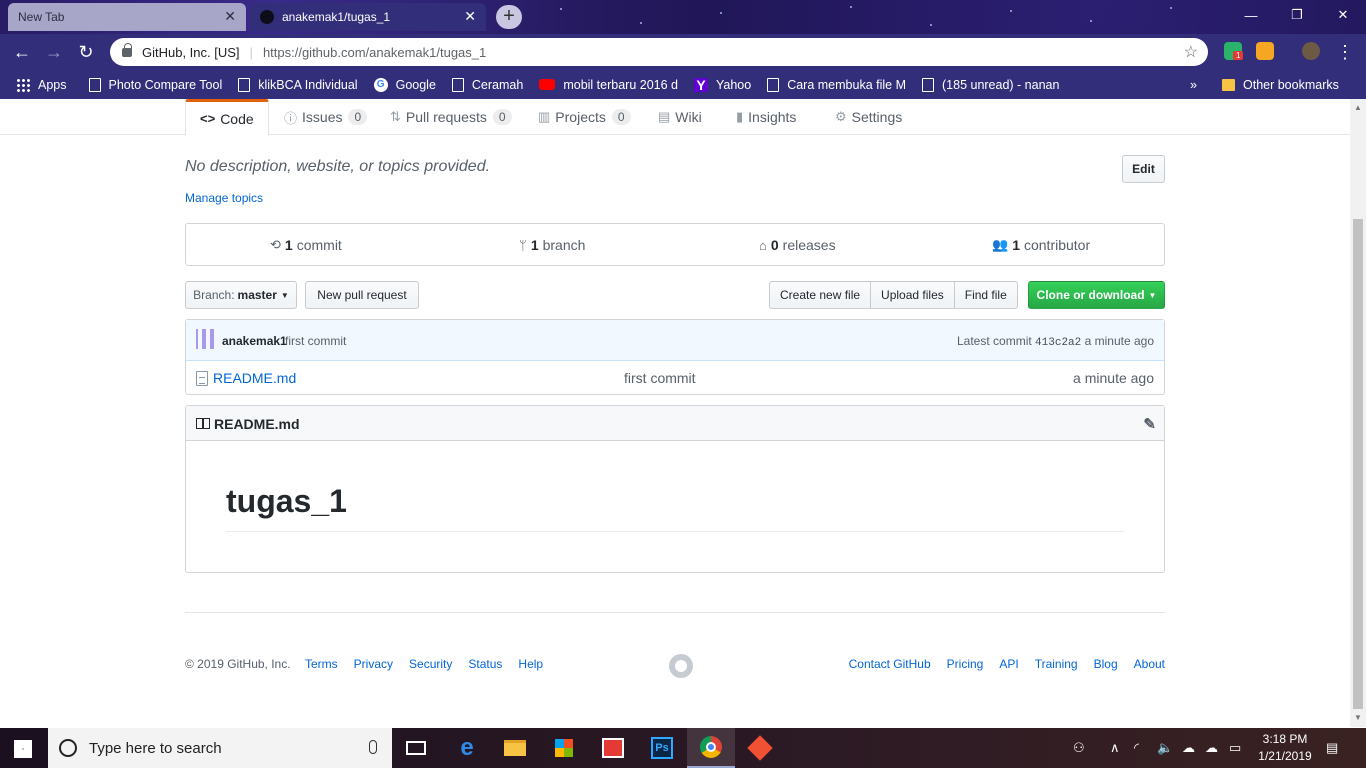 The height and width of the screenshot is (768, 1366). What do you see at coordinates (1211, 748) in the screenshot?
I see `onedrive-icon: ☁` at bounding box center [1211, 748].